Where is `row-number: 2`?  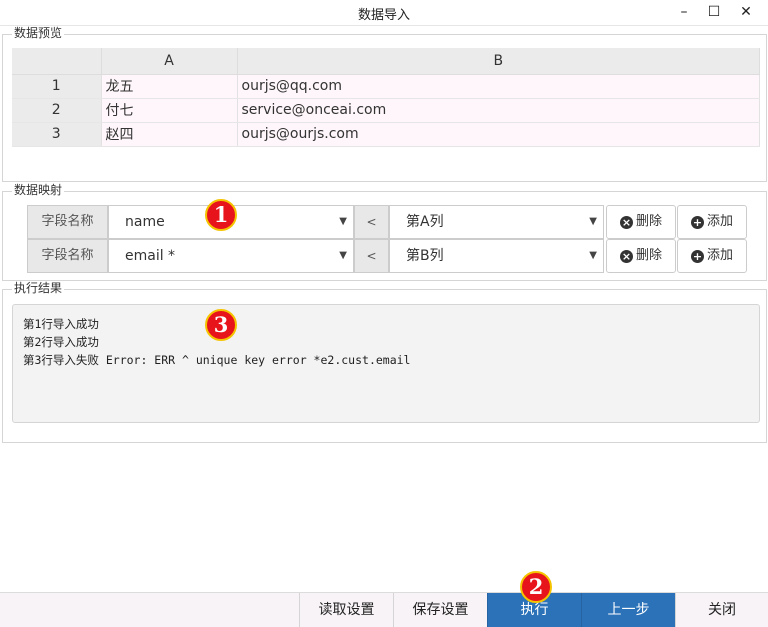
row-number: 2 is located at coordinates (57, 110).